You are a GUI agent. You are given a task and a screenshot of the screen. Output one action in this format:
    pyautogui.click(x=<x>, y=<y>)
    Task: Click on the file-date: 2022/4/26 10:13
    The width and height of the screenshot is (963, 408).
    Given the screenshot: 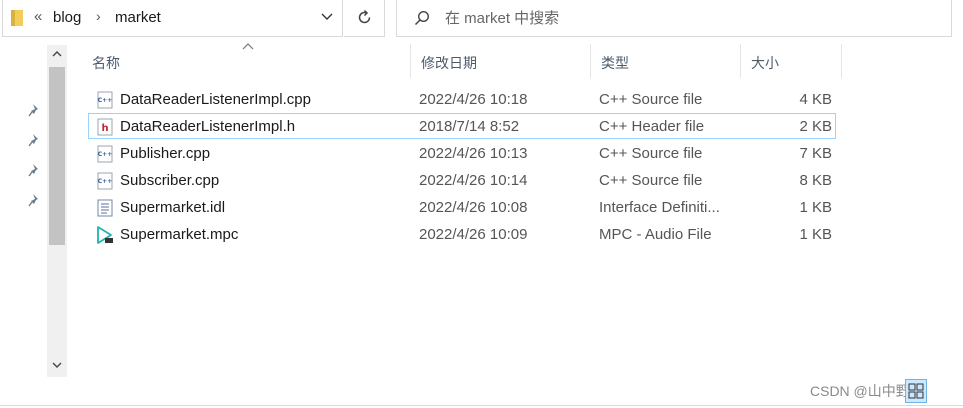 What is the action you would take?
    pyautogui.click(x=473, y=153)
    